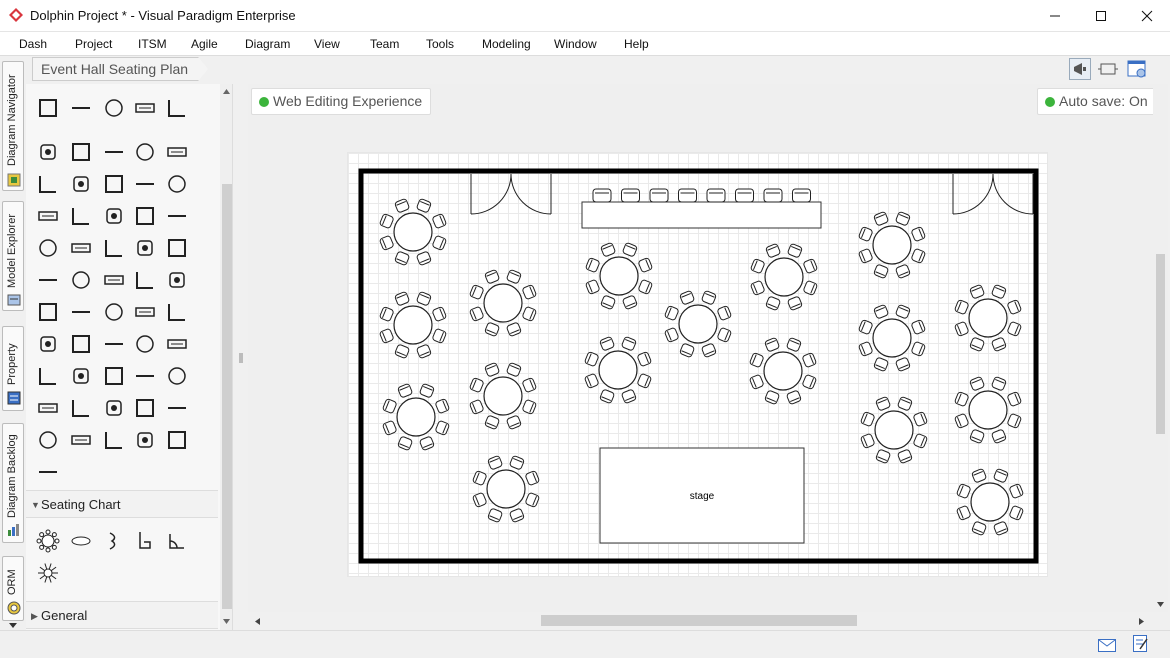 The height and width of the screenshot is (658, 1170). What do you see at coordinates (13, 368) in the screenshot?
I see `tab-property: Property` at bounding box center [13, 368].